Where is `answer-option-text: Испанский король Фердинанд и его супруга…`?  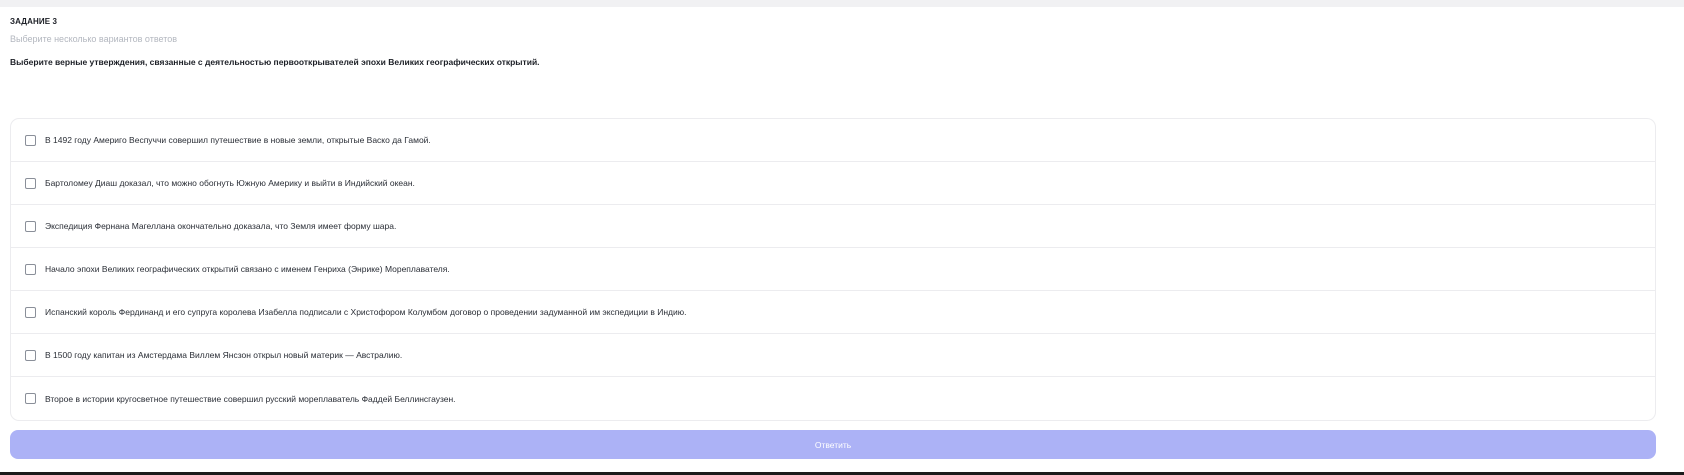
answer-option-text: Испанский король Фердинанд и его супруга… is located at coordinates (366, 312).